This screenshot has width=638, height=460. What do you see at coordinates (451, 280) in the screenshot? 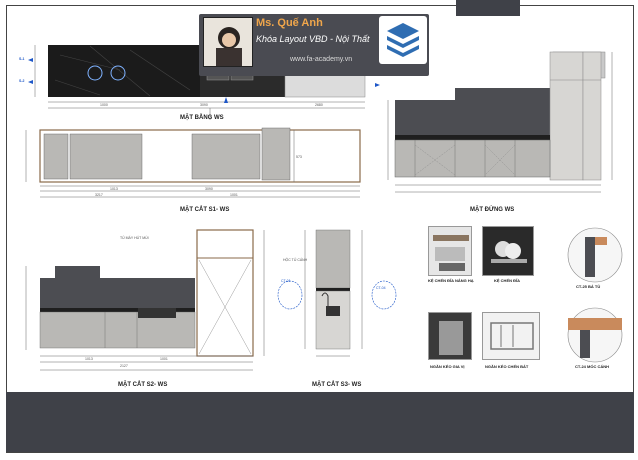
I see `catalog-caption-1: KỆ CHÉN ĐĨA NÂNG HẠ` at bounding box center [451, 280].